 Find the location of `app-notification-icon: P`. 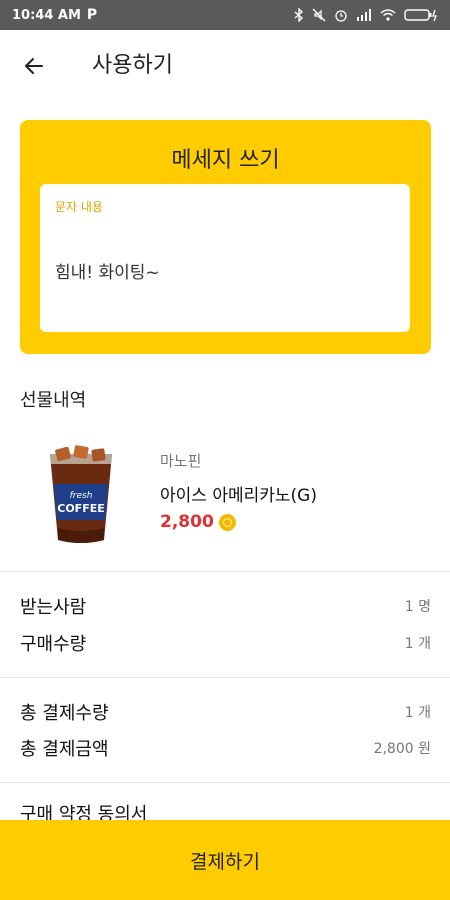

app-notification-icon: P is located at coordinates (92, 15).